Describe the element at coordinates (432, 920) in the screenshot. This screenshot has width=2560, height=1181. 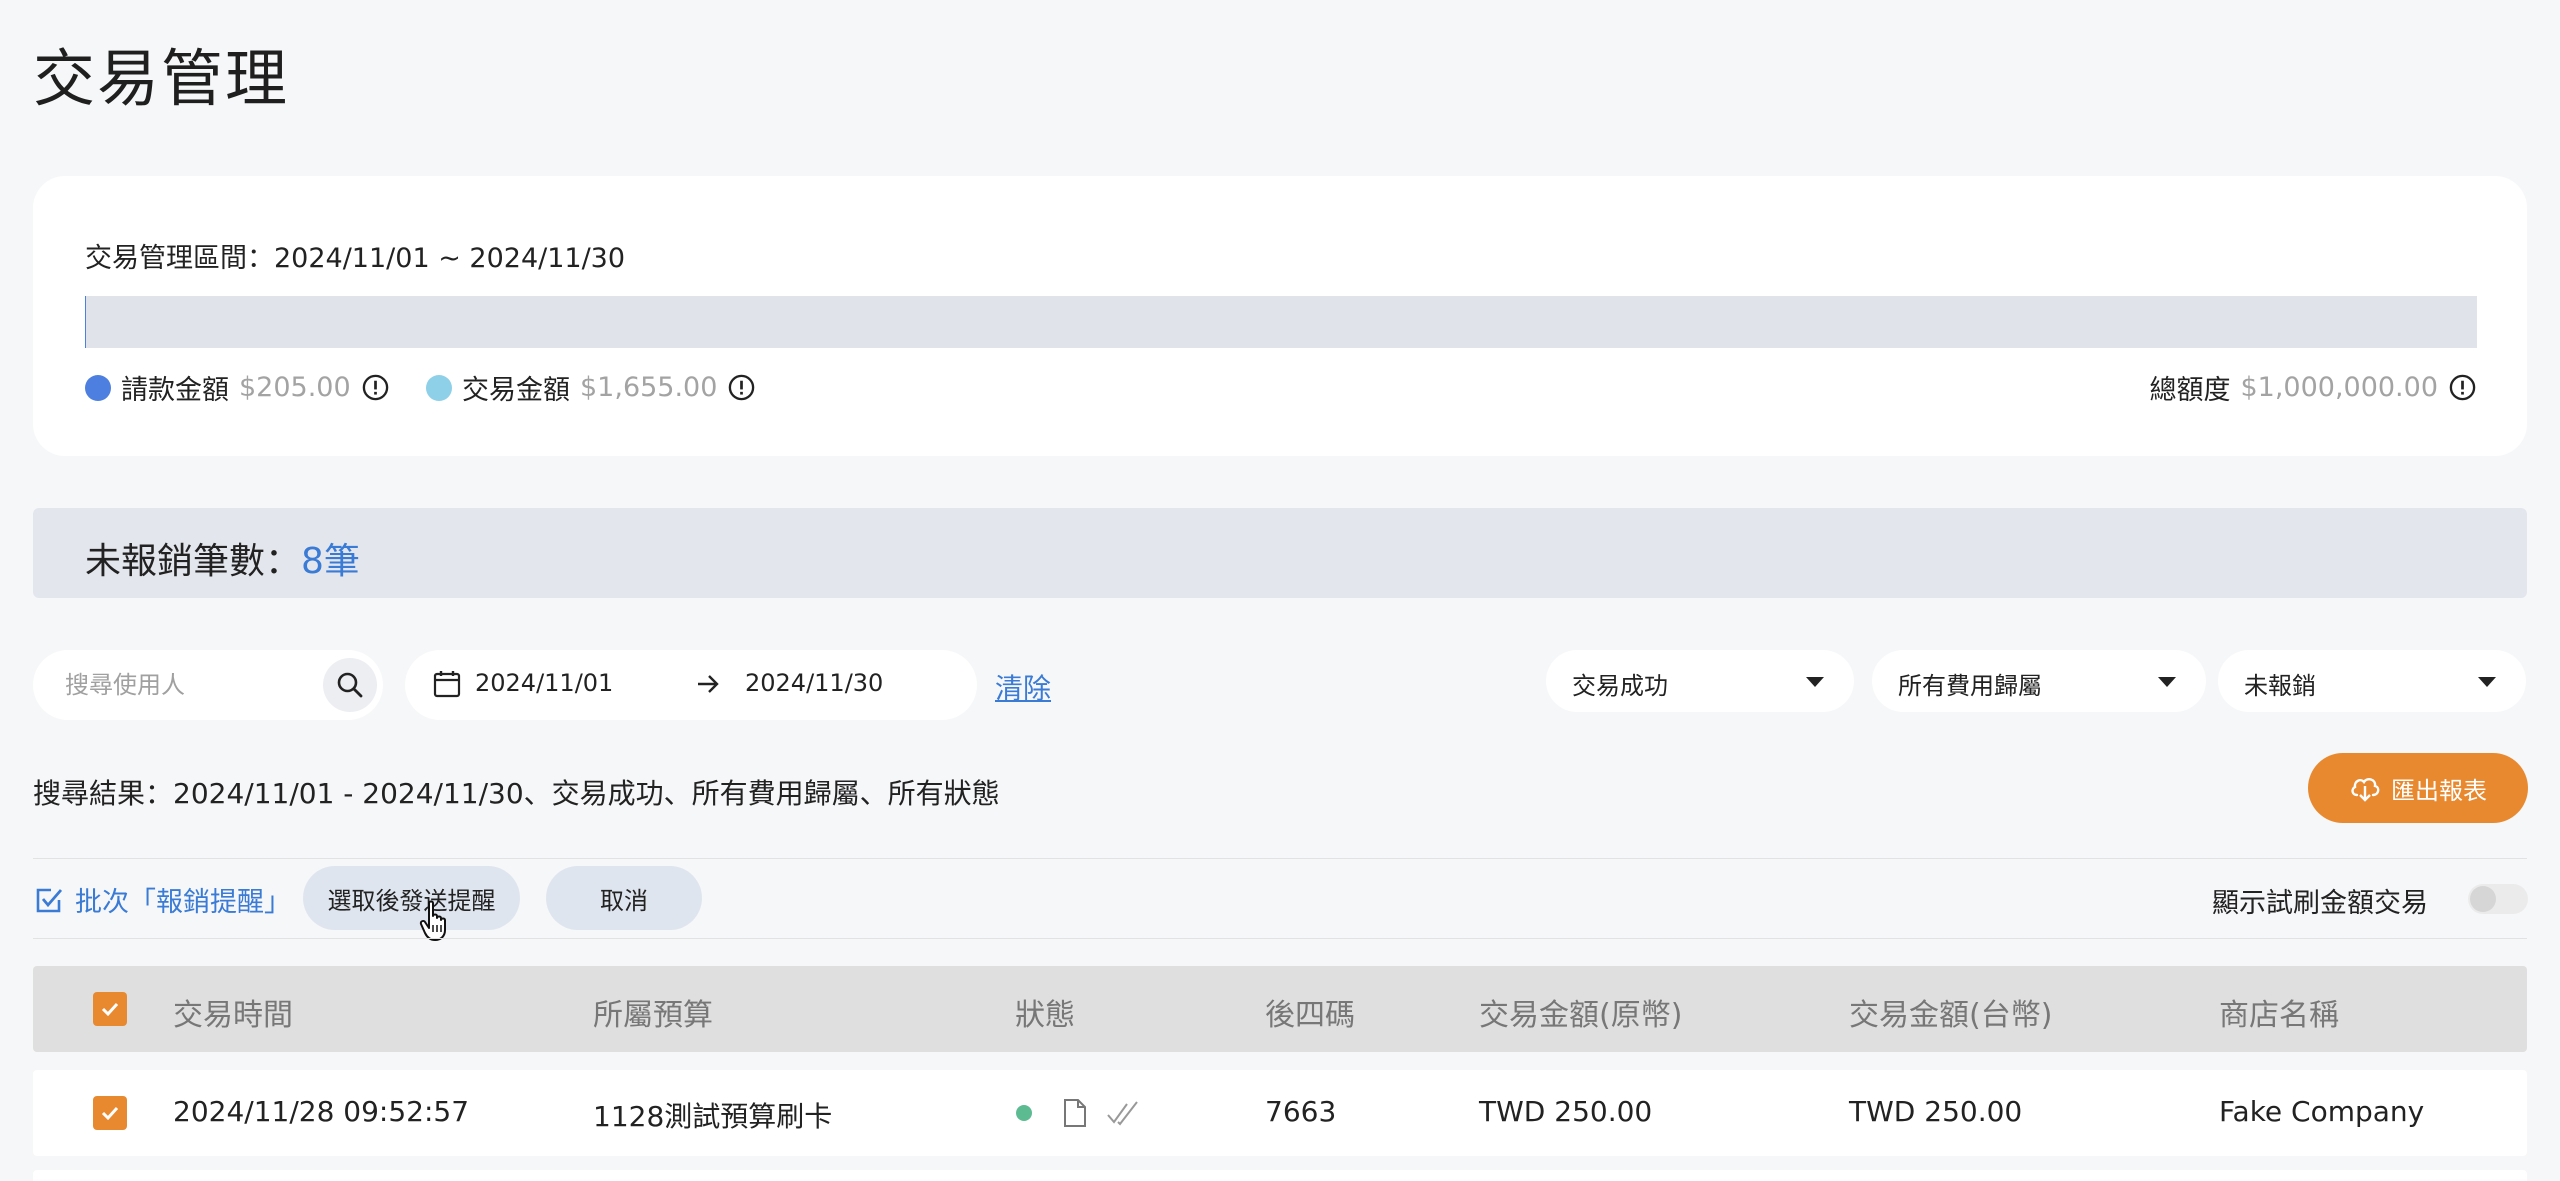
I see `hand-pointer-icon` at that location.